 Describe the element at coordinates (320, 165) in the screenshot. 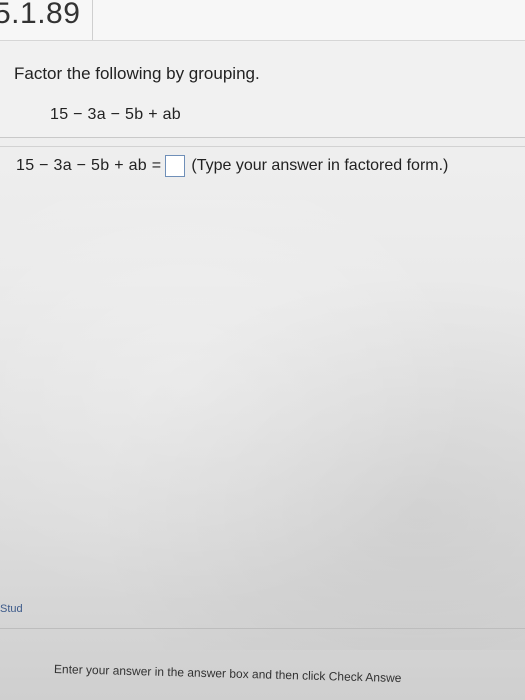

I see `answer-hint: (Type your answer in factored form.)` at that location.